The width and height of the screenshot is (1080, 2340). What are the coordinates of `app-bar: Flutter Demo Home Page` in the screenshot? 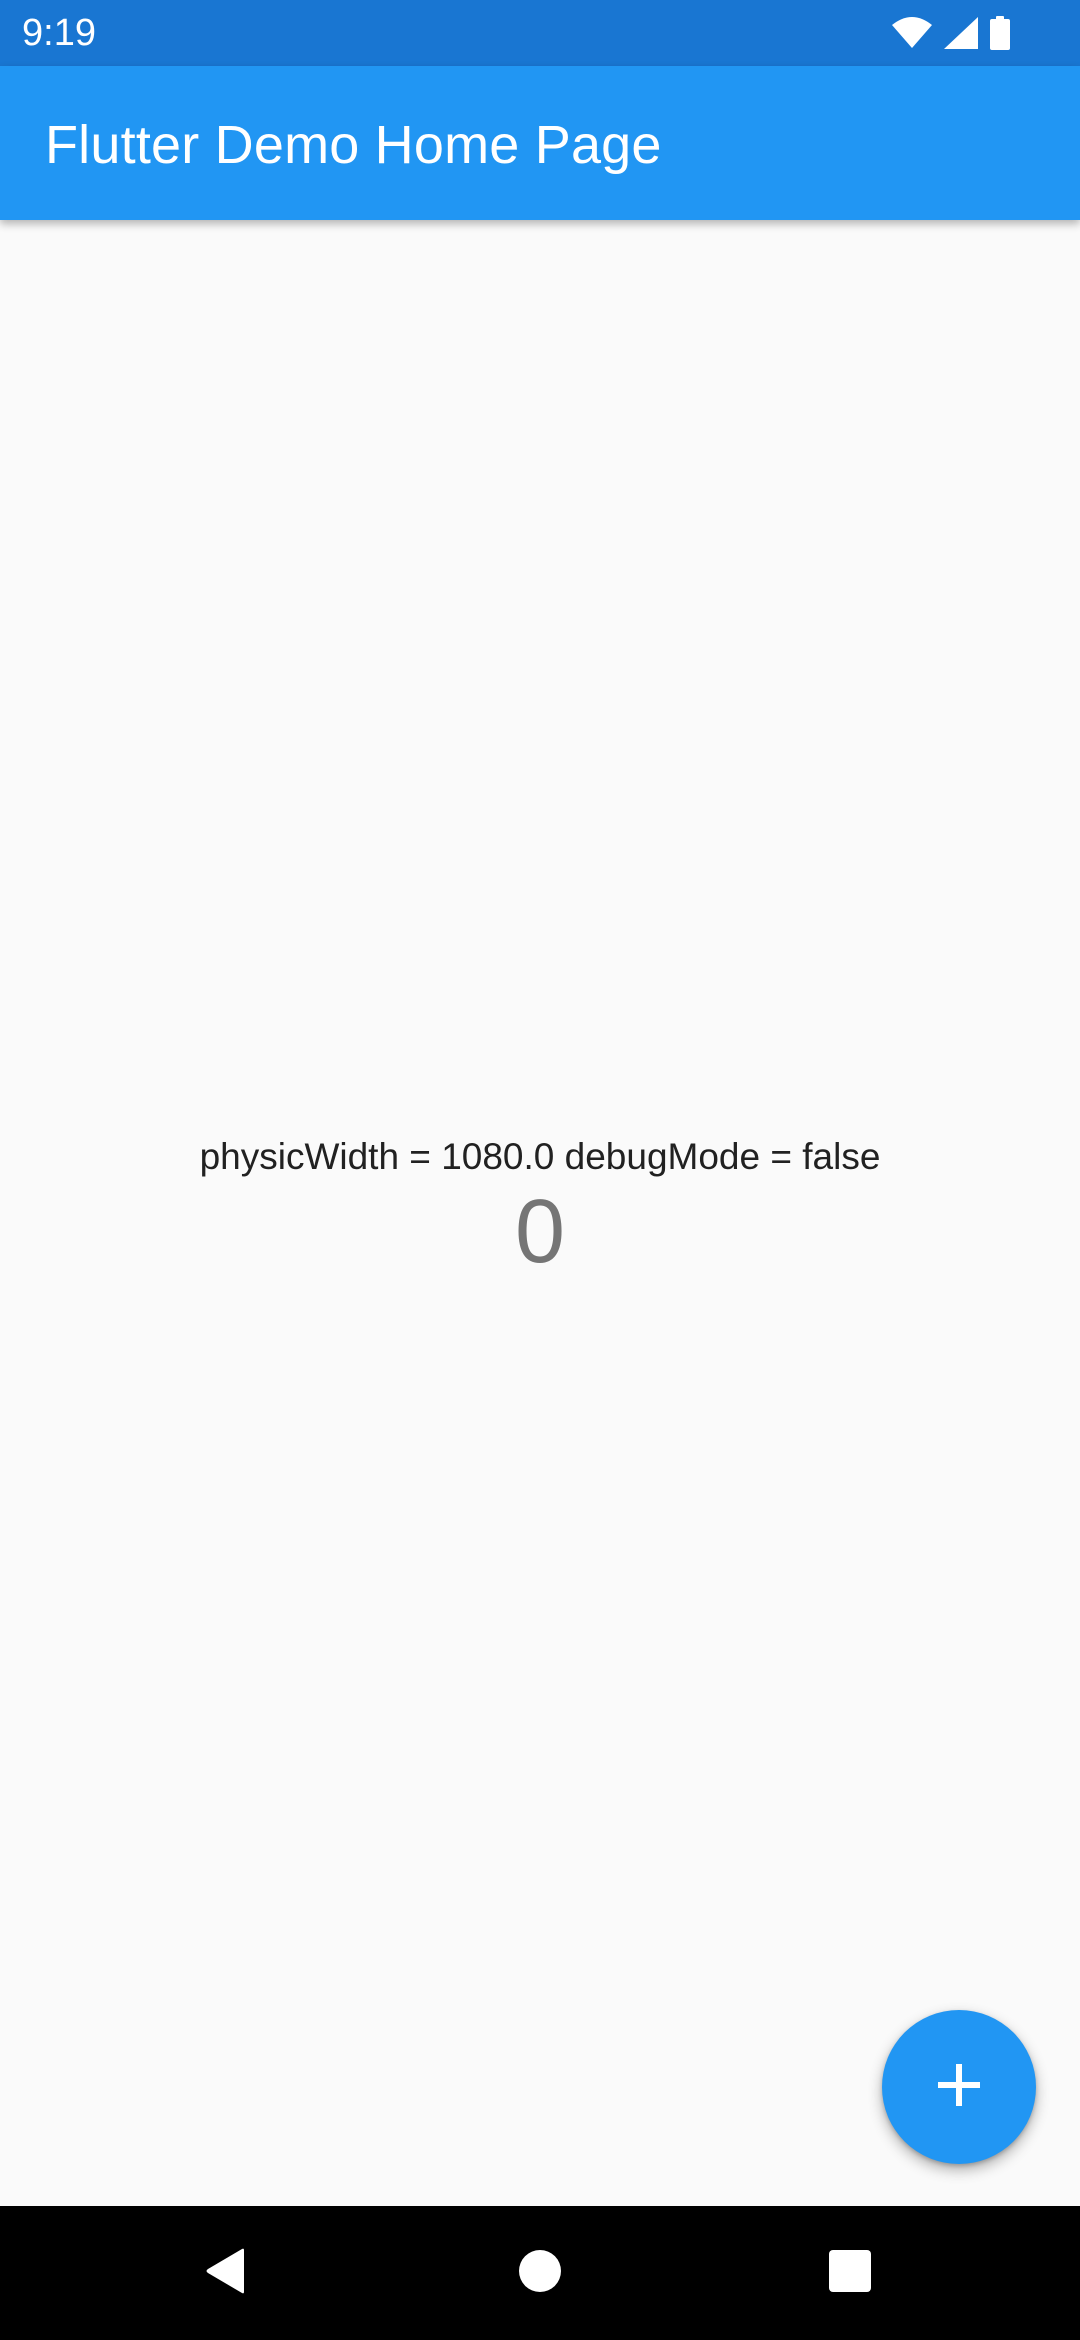 It's located at (540, 143).